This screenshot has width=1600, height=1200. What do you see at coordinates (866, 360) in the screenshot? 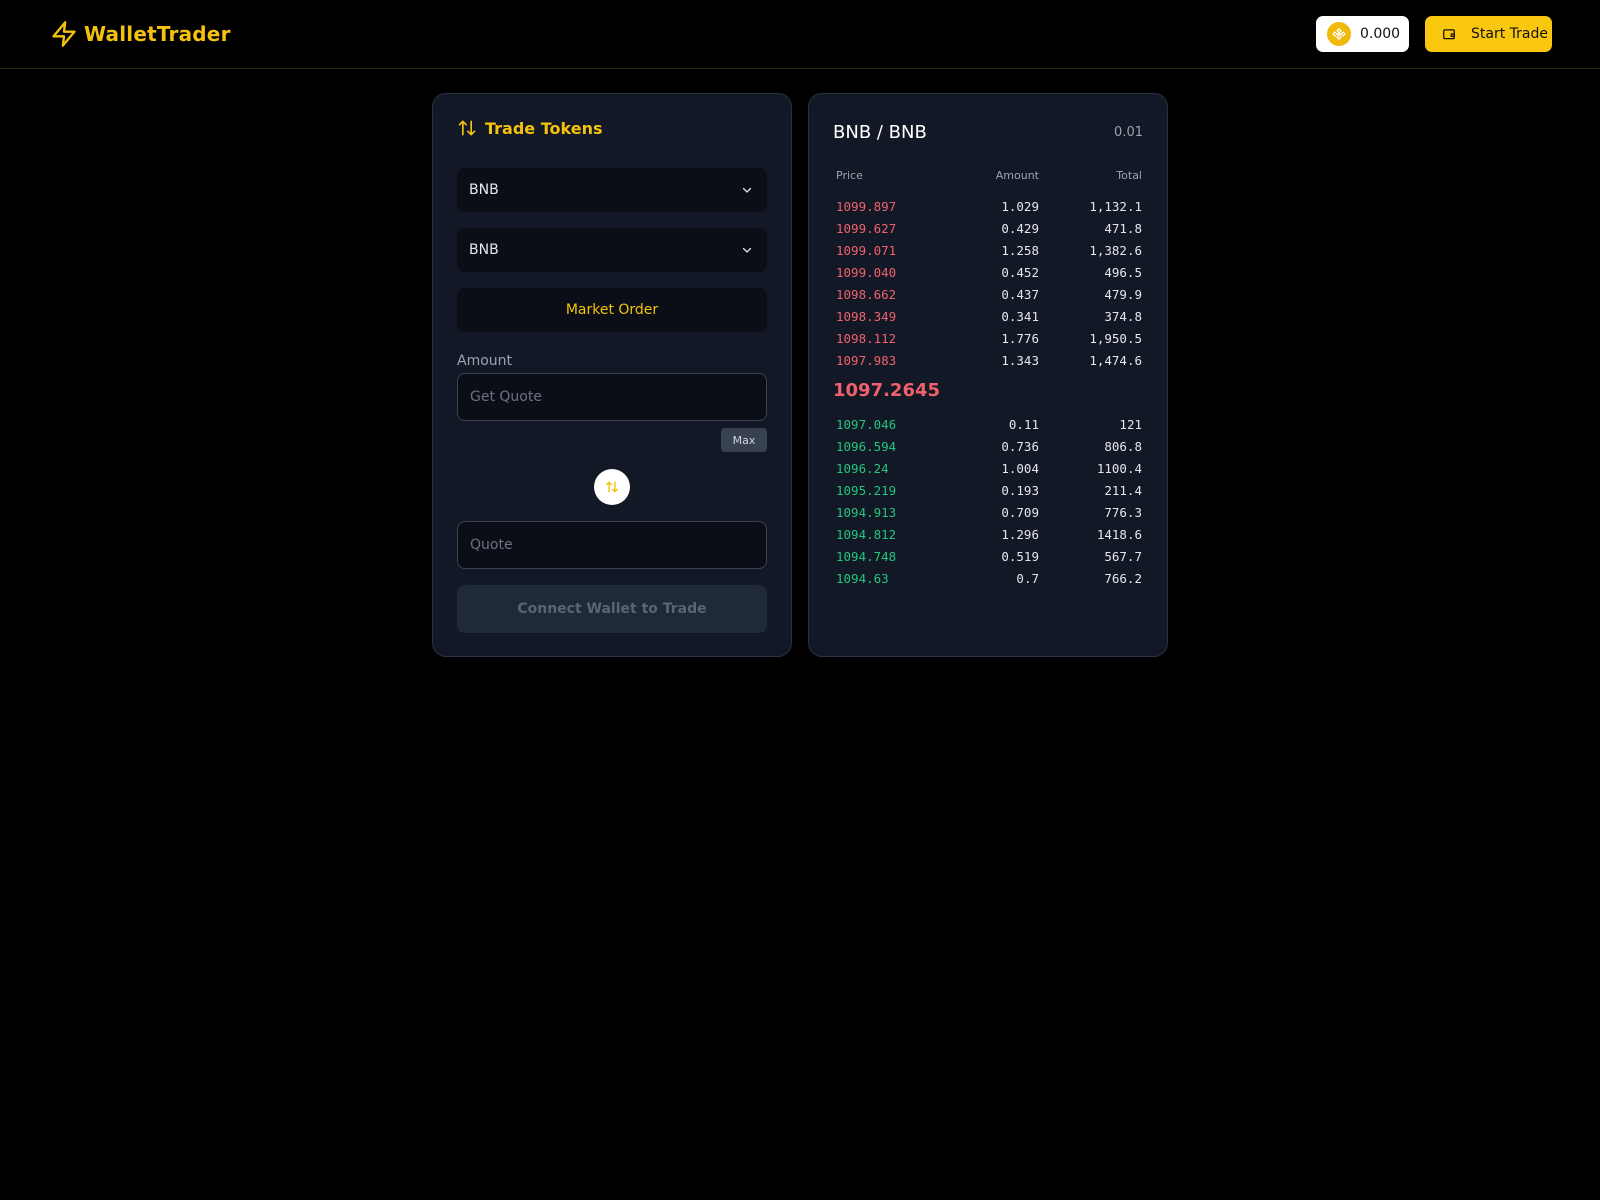
I see `ask-price: 1097.983` at bounding box center [866, 360].